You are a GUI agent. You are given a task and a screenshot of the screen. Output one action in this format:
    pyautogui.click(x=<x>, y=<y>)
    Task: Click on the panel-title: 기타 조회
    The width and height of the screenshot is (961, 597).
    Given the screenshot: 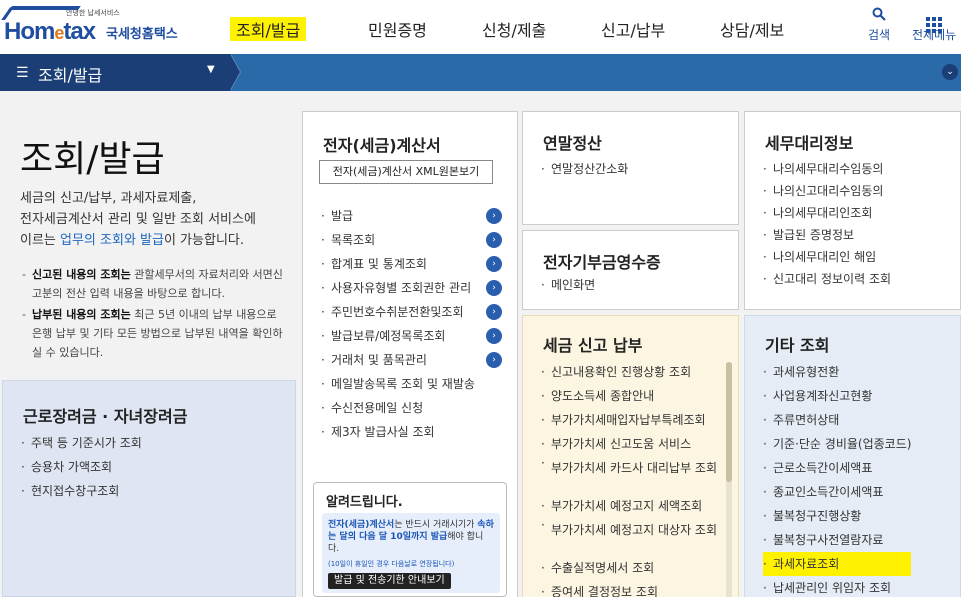 What is the action you would take?
    pyautogui.click(x=797, y=345)
    